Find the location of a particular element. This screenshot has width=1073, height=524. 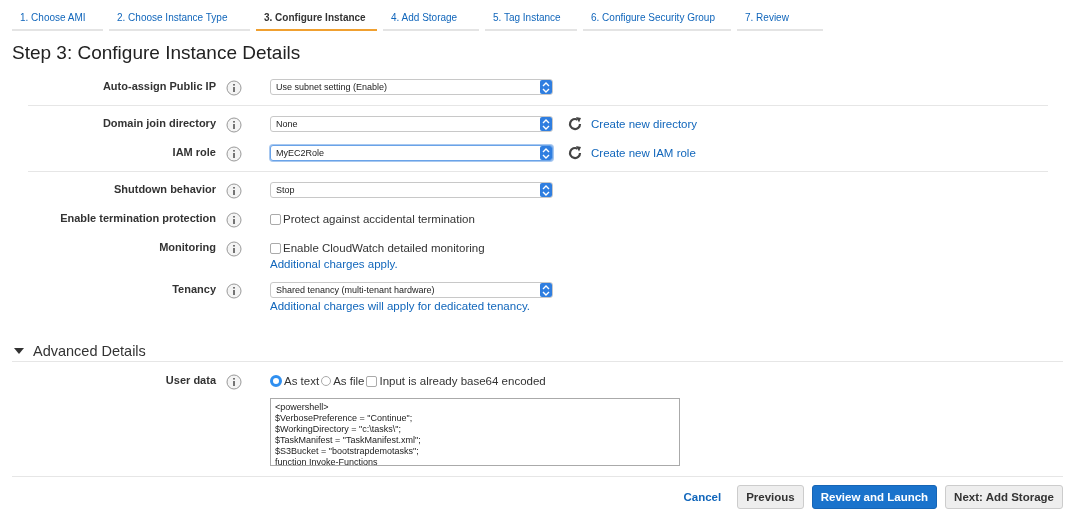

field-label: Enable termination protection is located at coordinates (138, 218).